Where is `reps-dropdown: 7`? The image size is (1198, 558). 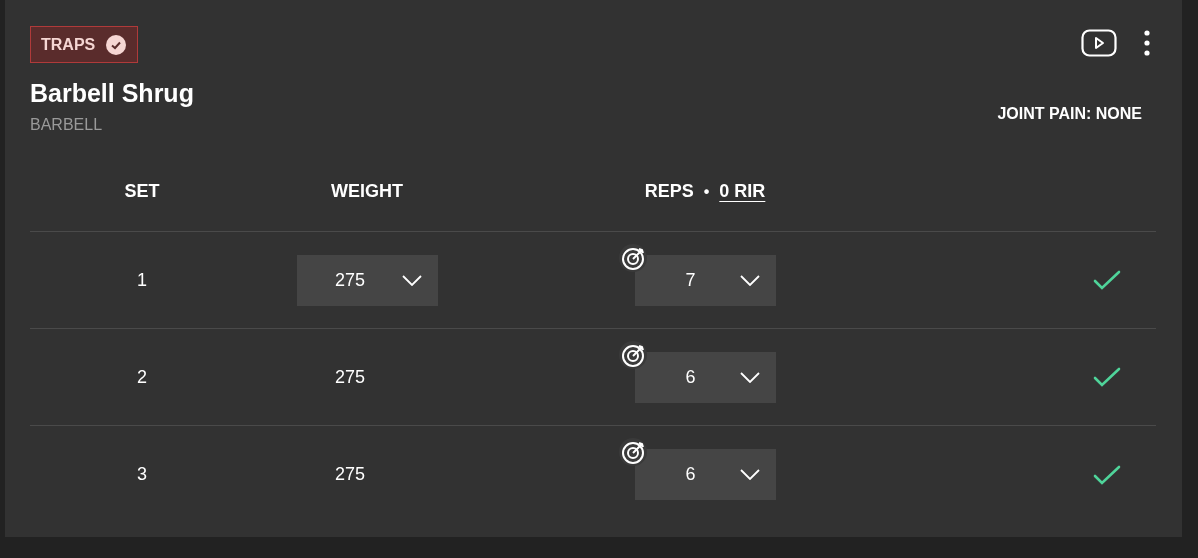 reps-dropdown: 7 is located at coordinates (705, 280).